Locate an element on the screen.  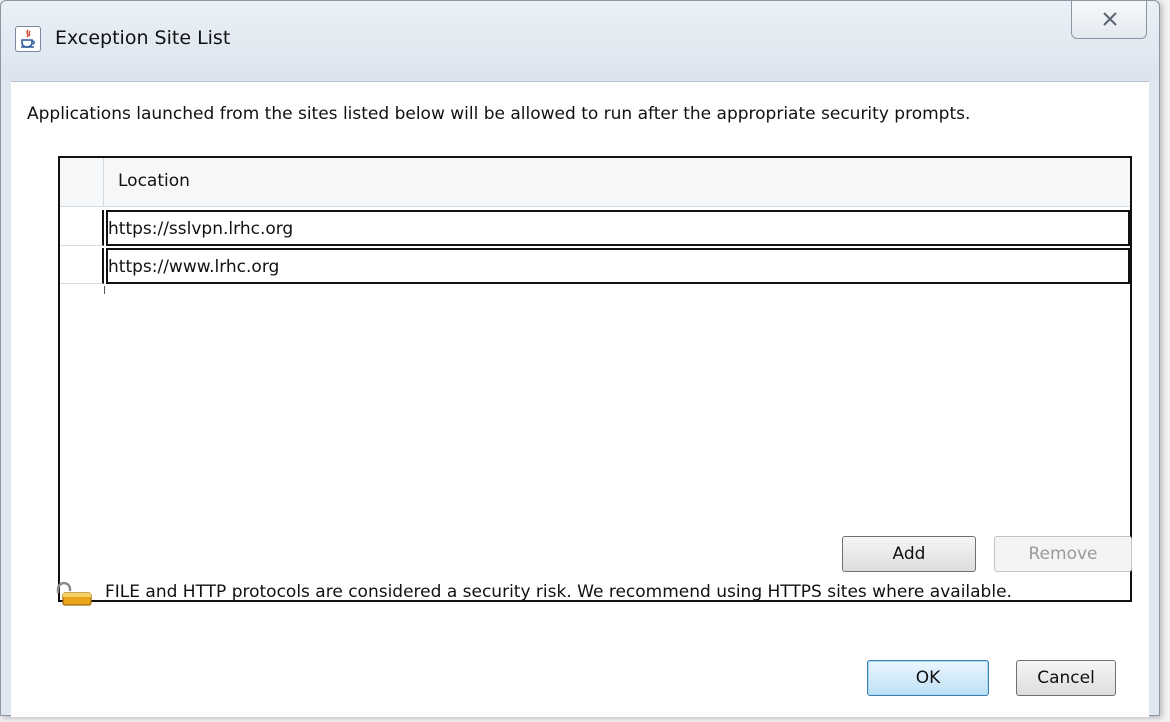
add-button: Add is located at coordinates (909, 554).